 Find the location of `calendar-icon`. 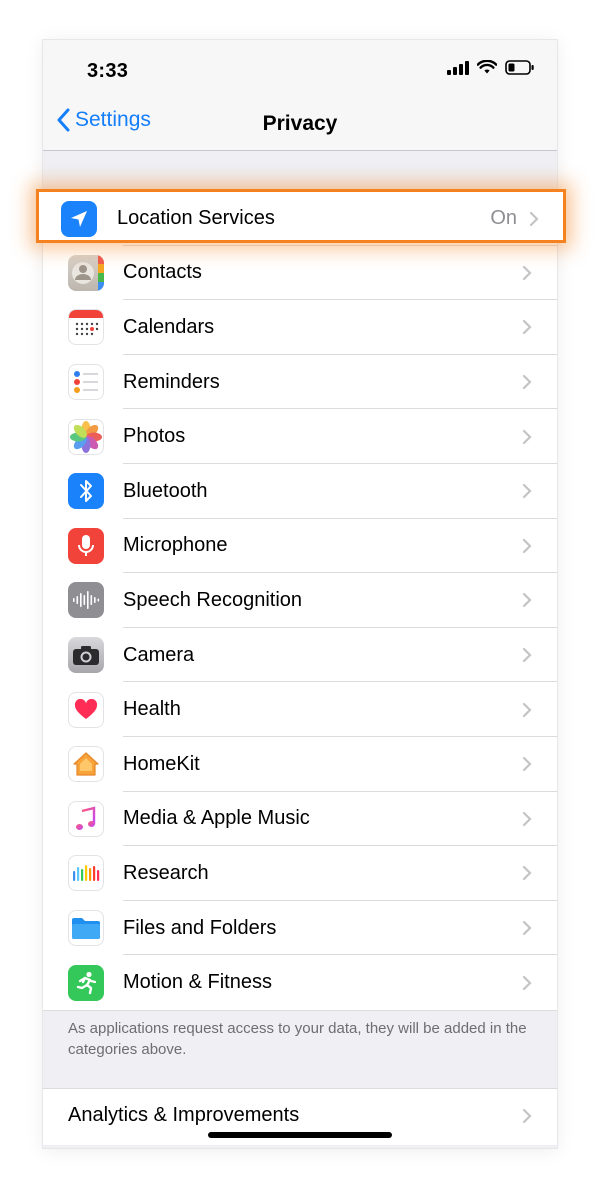

calendar-icon is located at coordinates (86, 327).